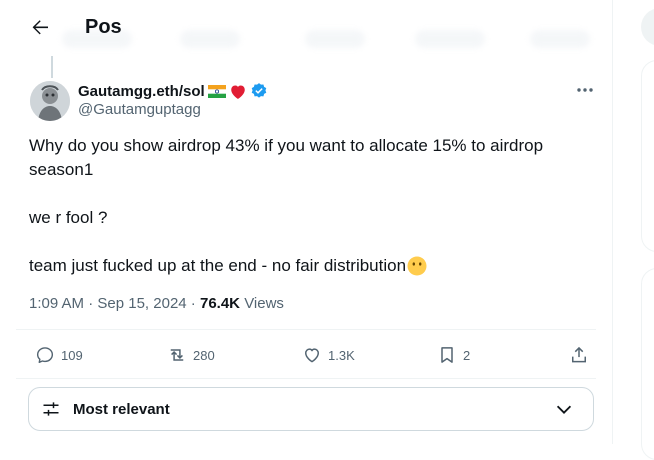 The width and height of the screenshot is (654, 460). I want to click on avatar-image, so click(50, 101).